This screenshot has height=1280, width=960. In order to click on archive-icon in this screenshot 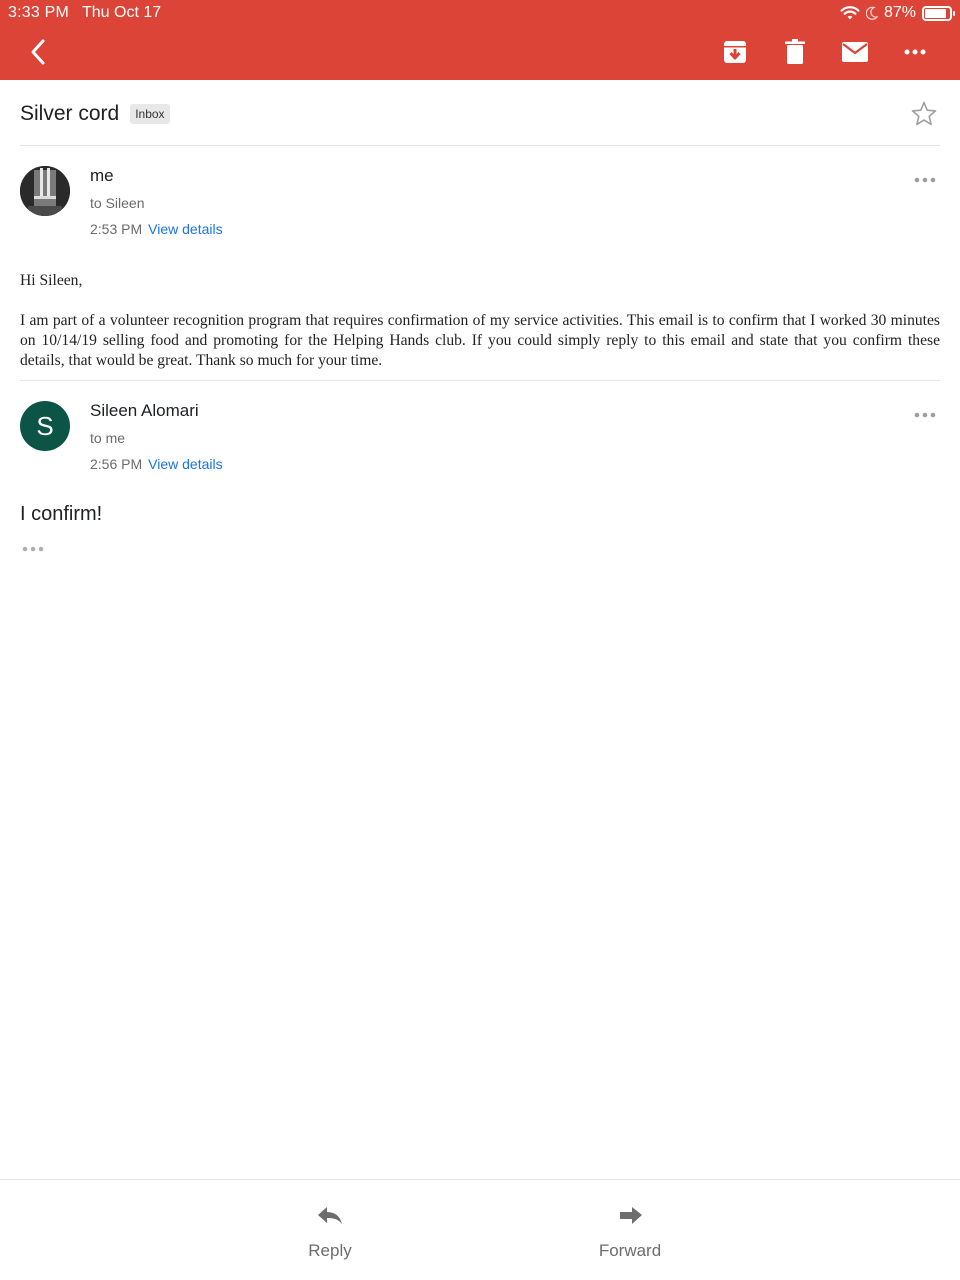, I will do `click(735, 52)`.